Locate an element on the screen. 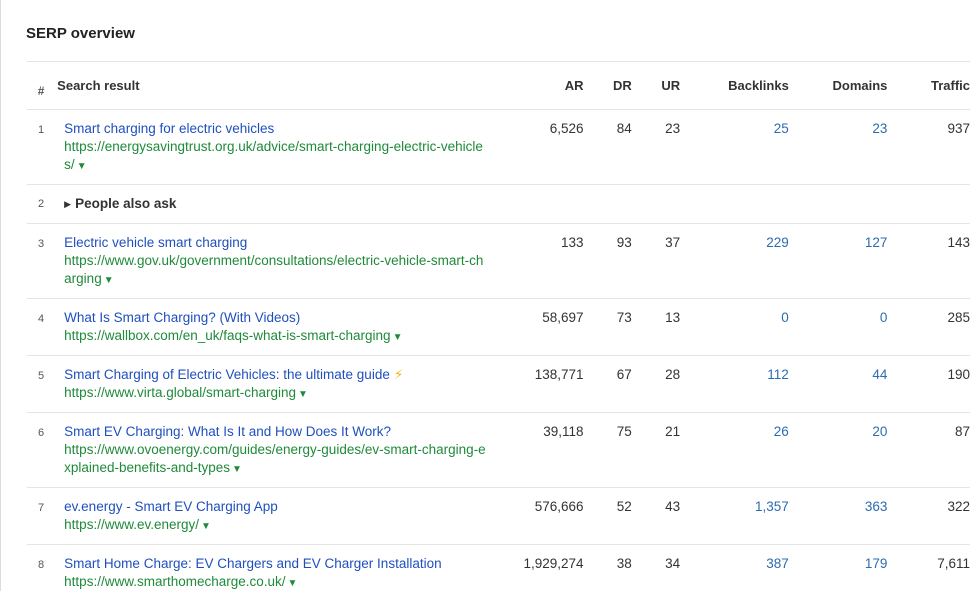 The image size is (970, 601). panel-title: SERP overview is located at coordinates (80, 33).